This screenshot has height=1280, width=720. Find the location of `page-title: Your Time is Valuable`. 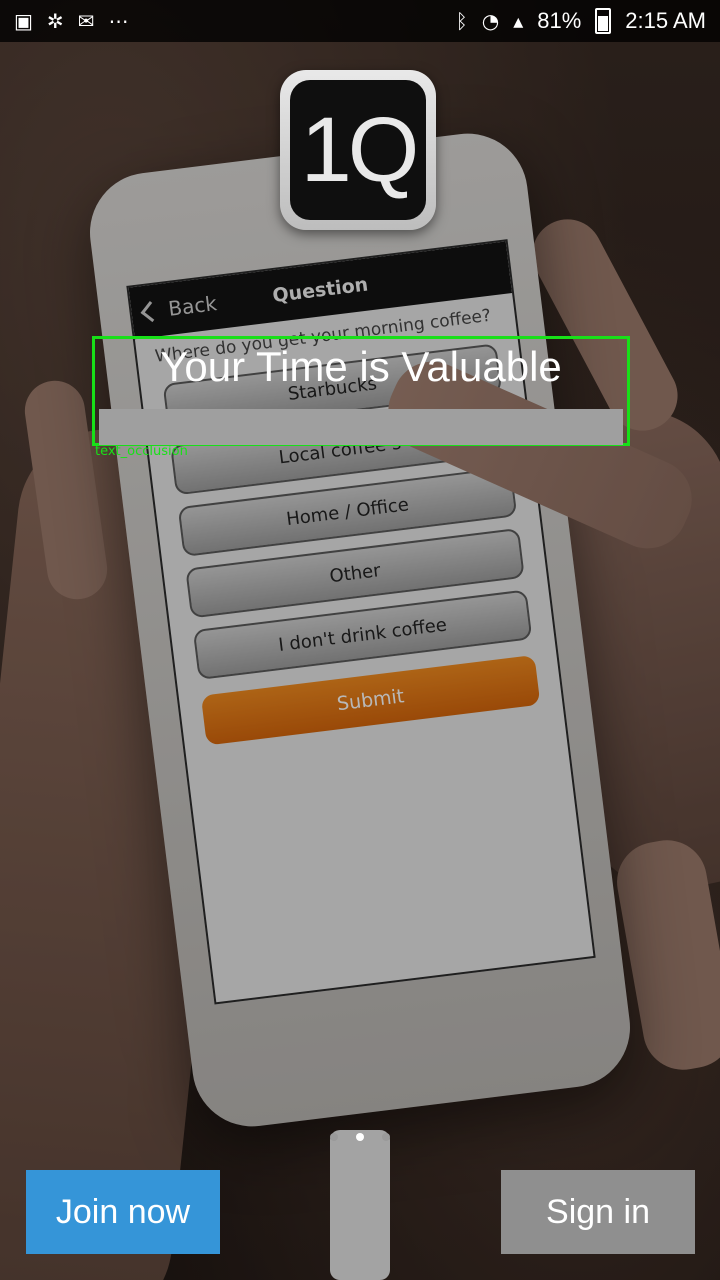

page-title: Your Time is Valuable is located at coordinates (361, 366).